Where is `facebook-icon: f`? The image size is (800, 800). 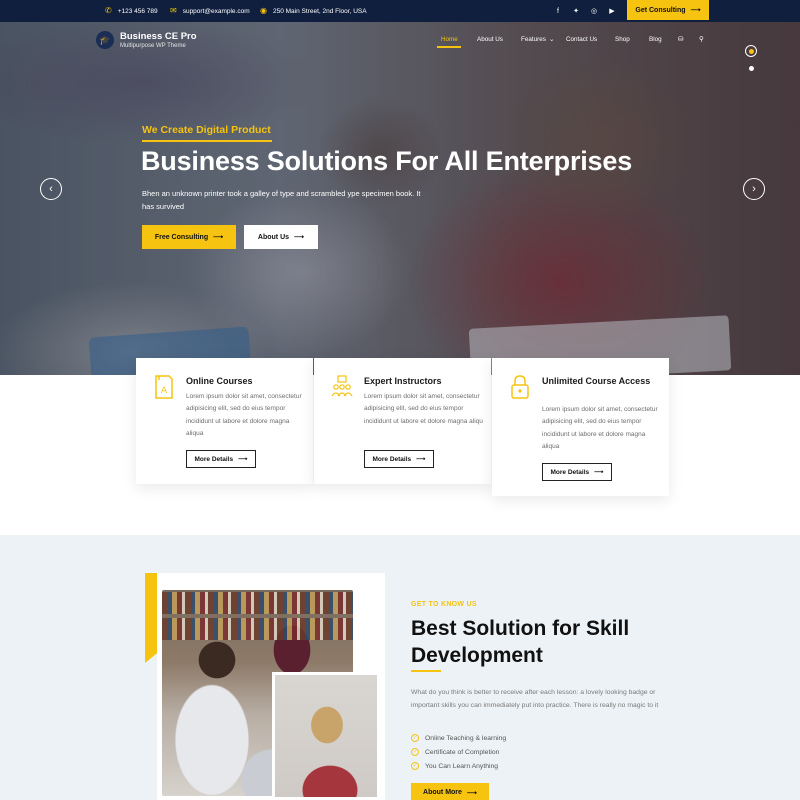
facebook-icon: f is located at coordinates (558, 11).